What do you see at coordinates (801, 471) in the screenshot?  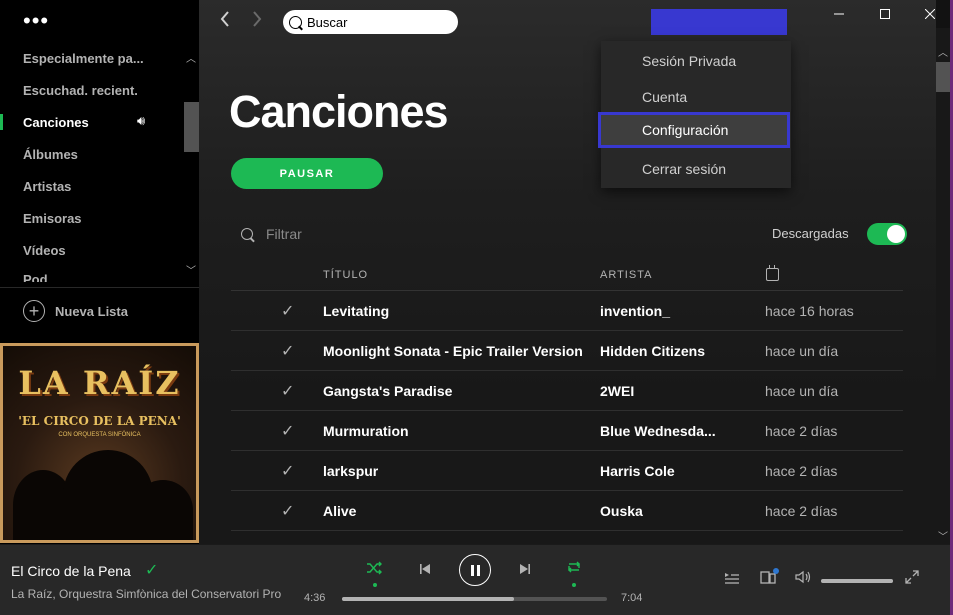 I see `track-added: hace 2 días` at bounding box center [801, 471].